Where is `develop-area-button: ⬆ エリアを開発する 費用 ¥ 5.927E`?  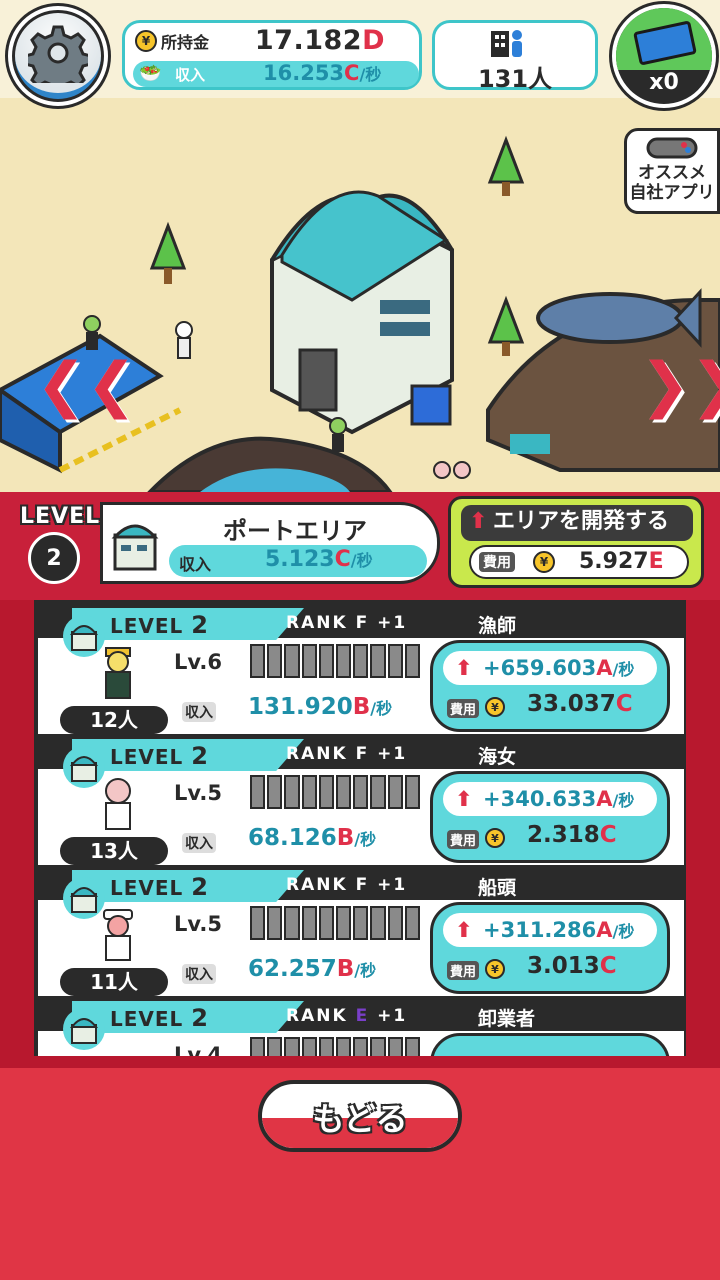
develop-area-button: ⬆ エリアを開発する 費用 ¥ 5.927E is located at coordinates (576, 542).